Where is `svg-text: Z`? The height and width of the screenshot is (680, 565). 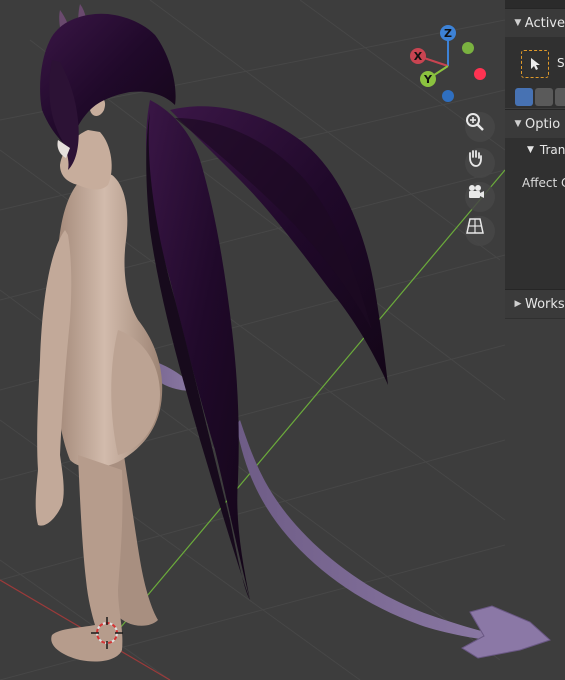
svg-text: Z is located at coordinates (448, 33).